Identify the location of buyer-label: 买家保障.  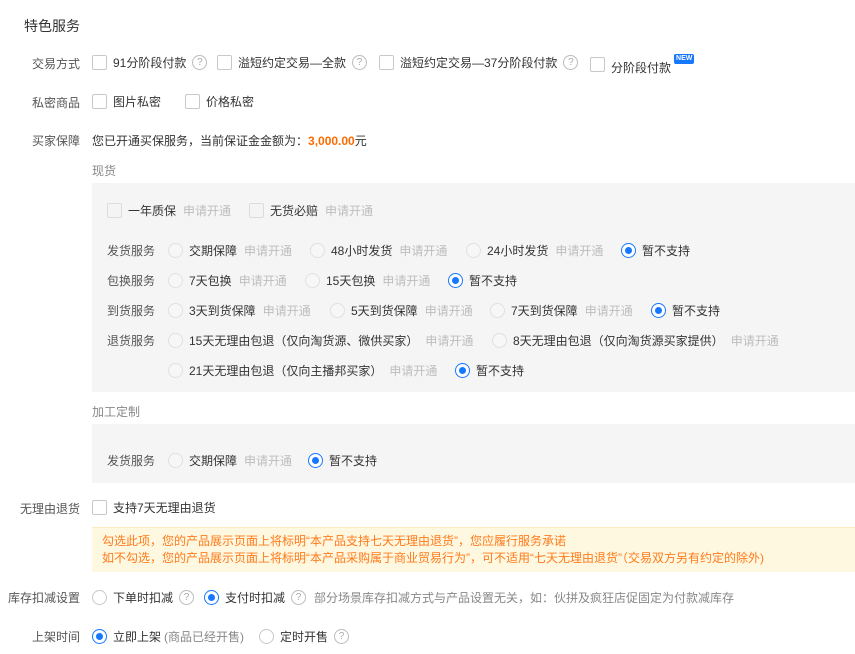
(55, 141).